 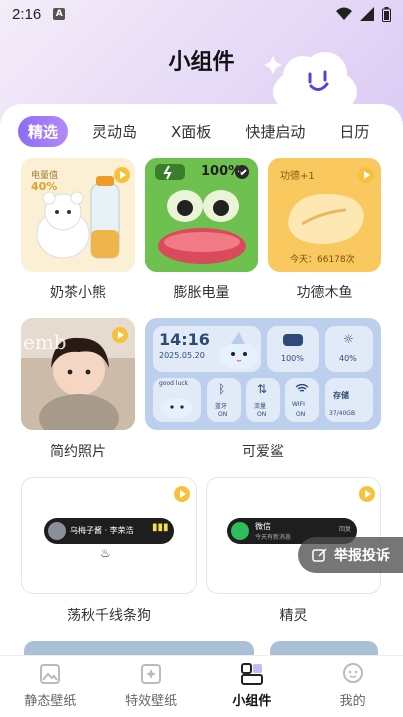 I want to click on widget-caption: 简约照片, so click(x=78, y=452).